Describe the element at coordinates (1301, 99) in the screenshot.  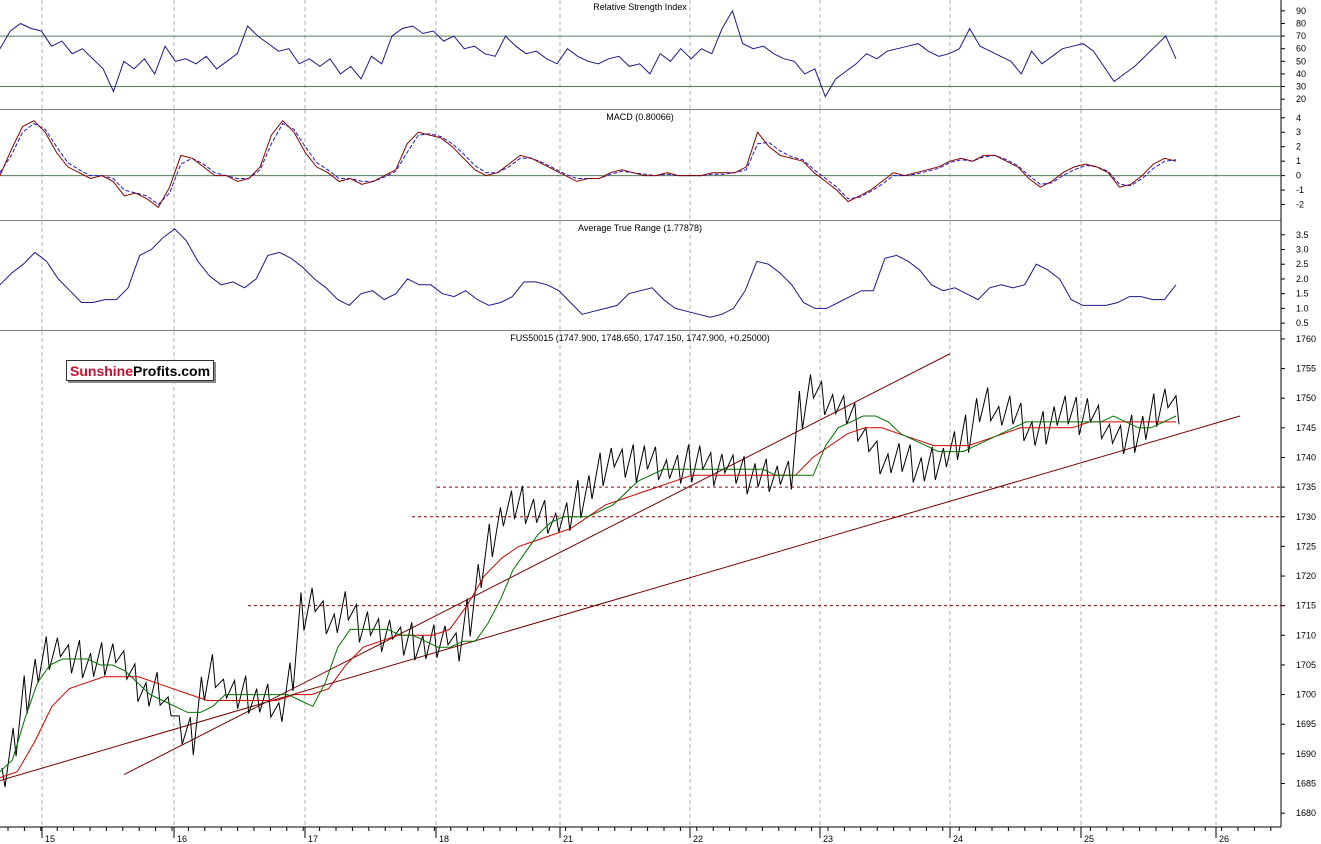
I see `y-tick-label: 20` at that location.